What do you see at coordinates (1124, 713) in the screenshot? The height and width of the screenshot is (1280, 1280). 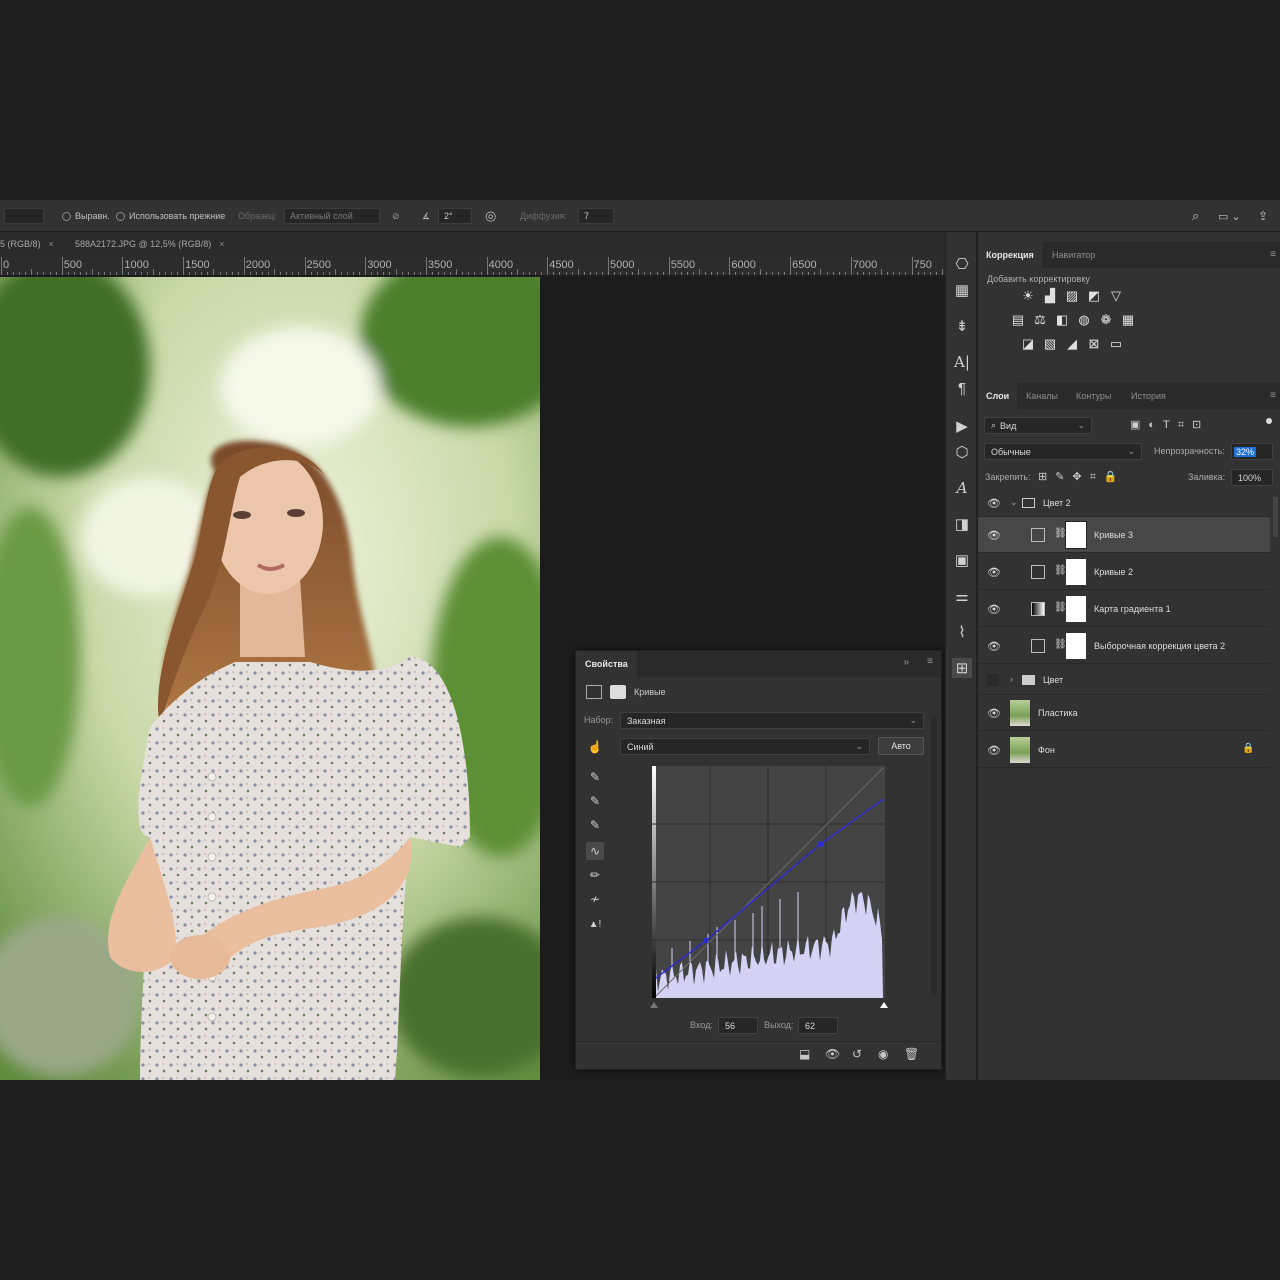 I see `layer-liquify: 👁 Пластика` at bounding box center [1124, 713].